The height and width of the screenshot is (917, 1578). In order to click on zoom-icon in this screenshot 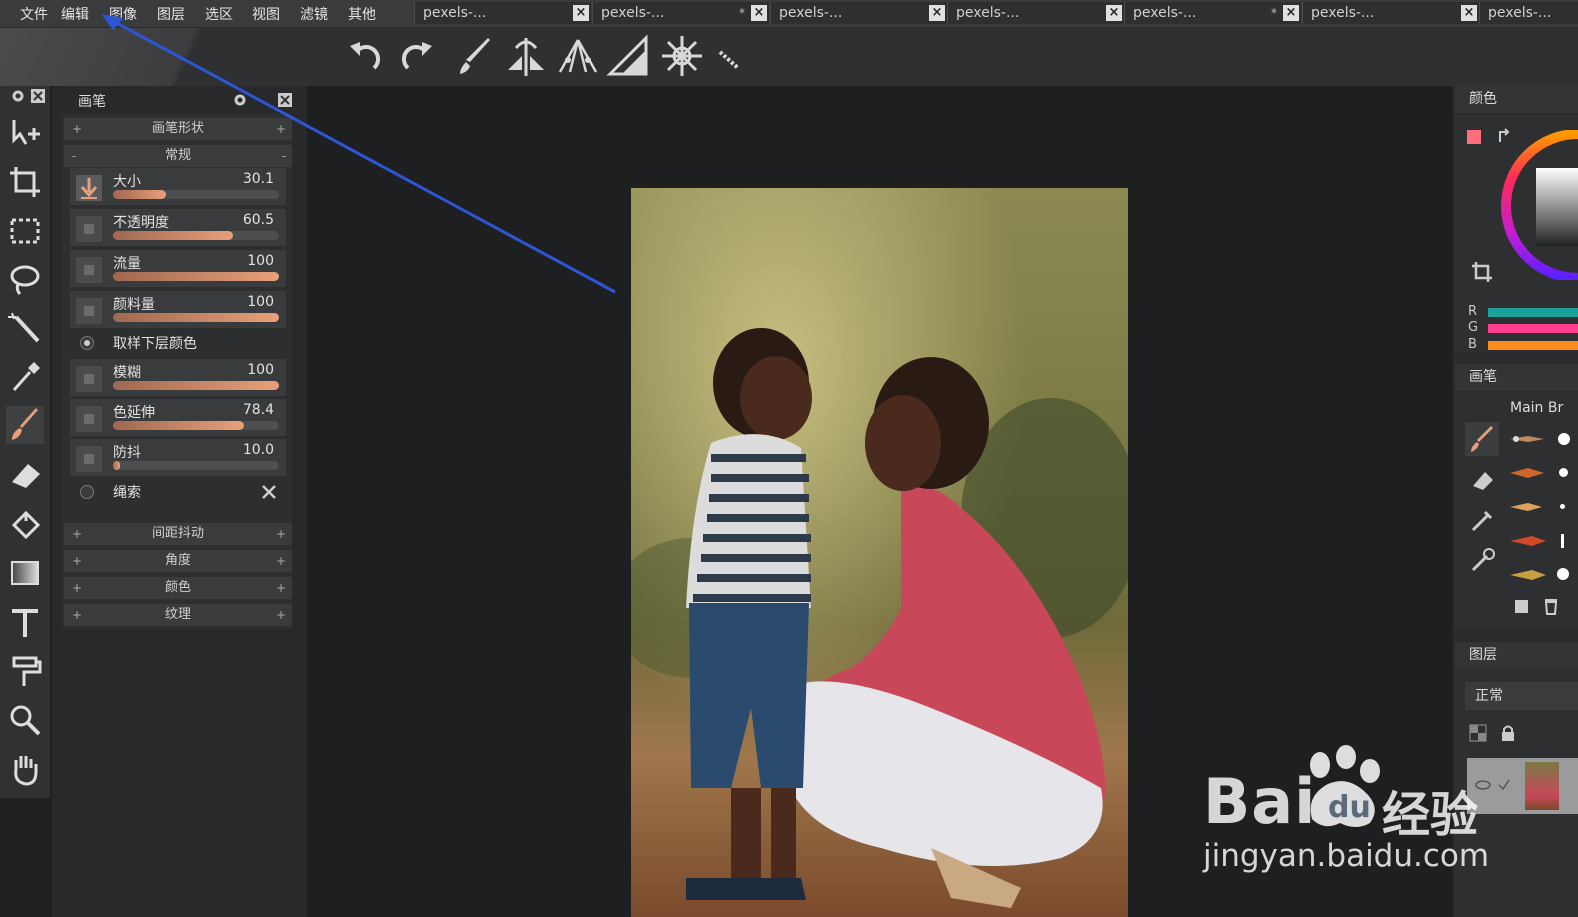, I will do `click(25, 720)`.